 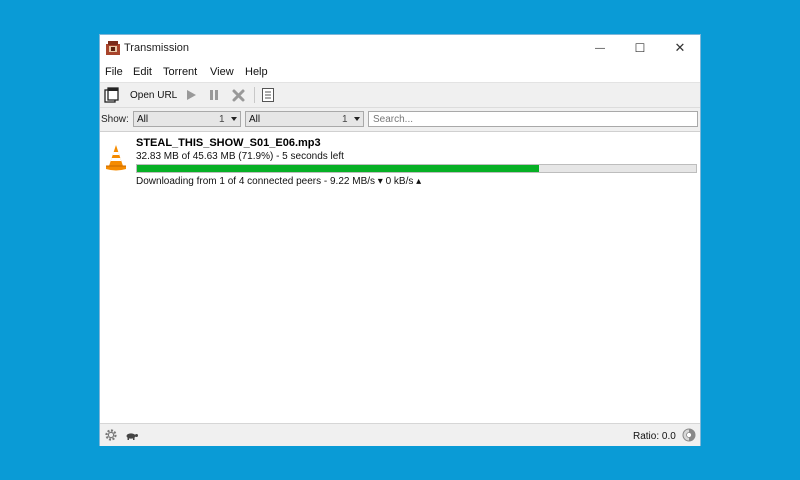 What do you see at coordinates (113, 48) in the screenshot?
I see `transmission-logo-icon` at bounding box center [113, 48].